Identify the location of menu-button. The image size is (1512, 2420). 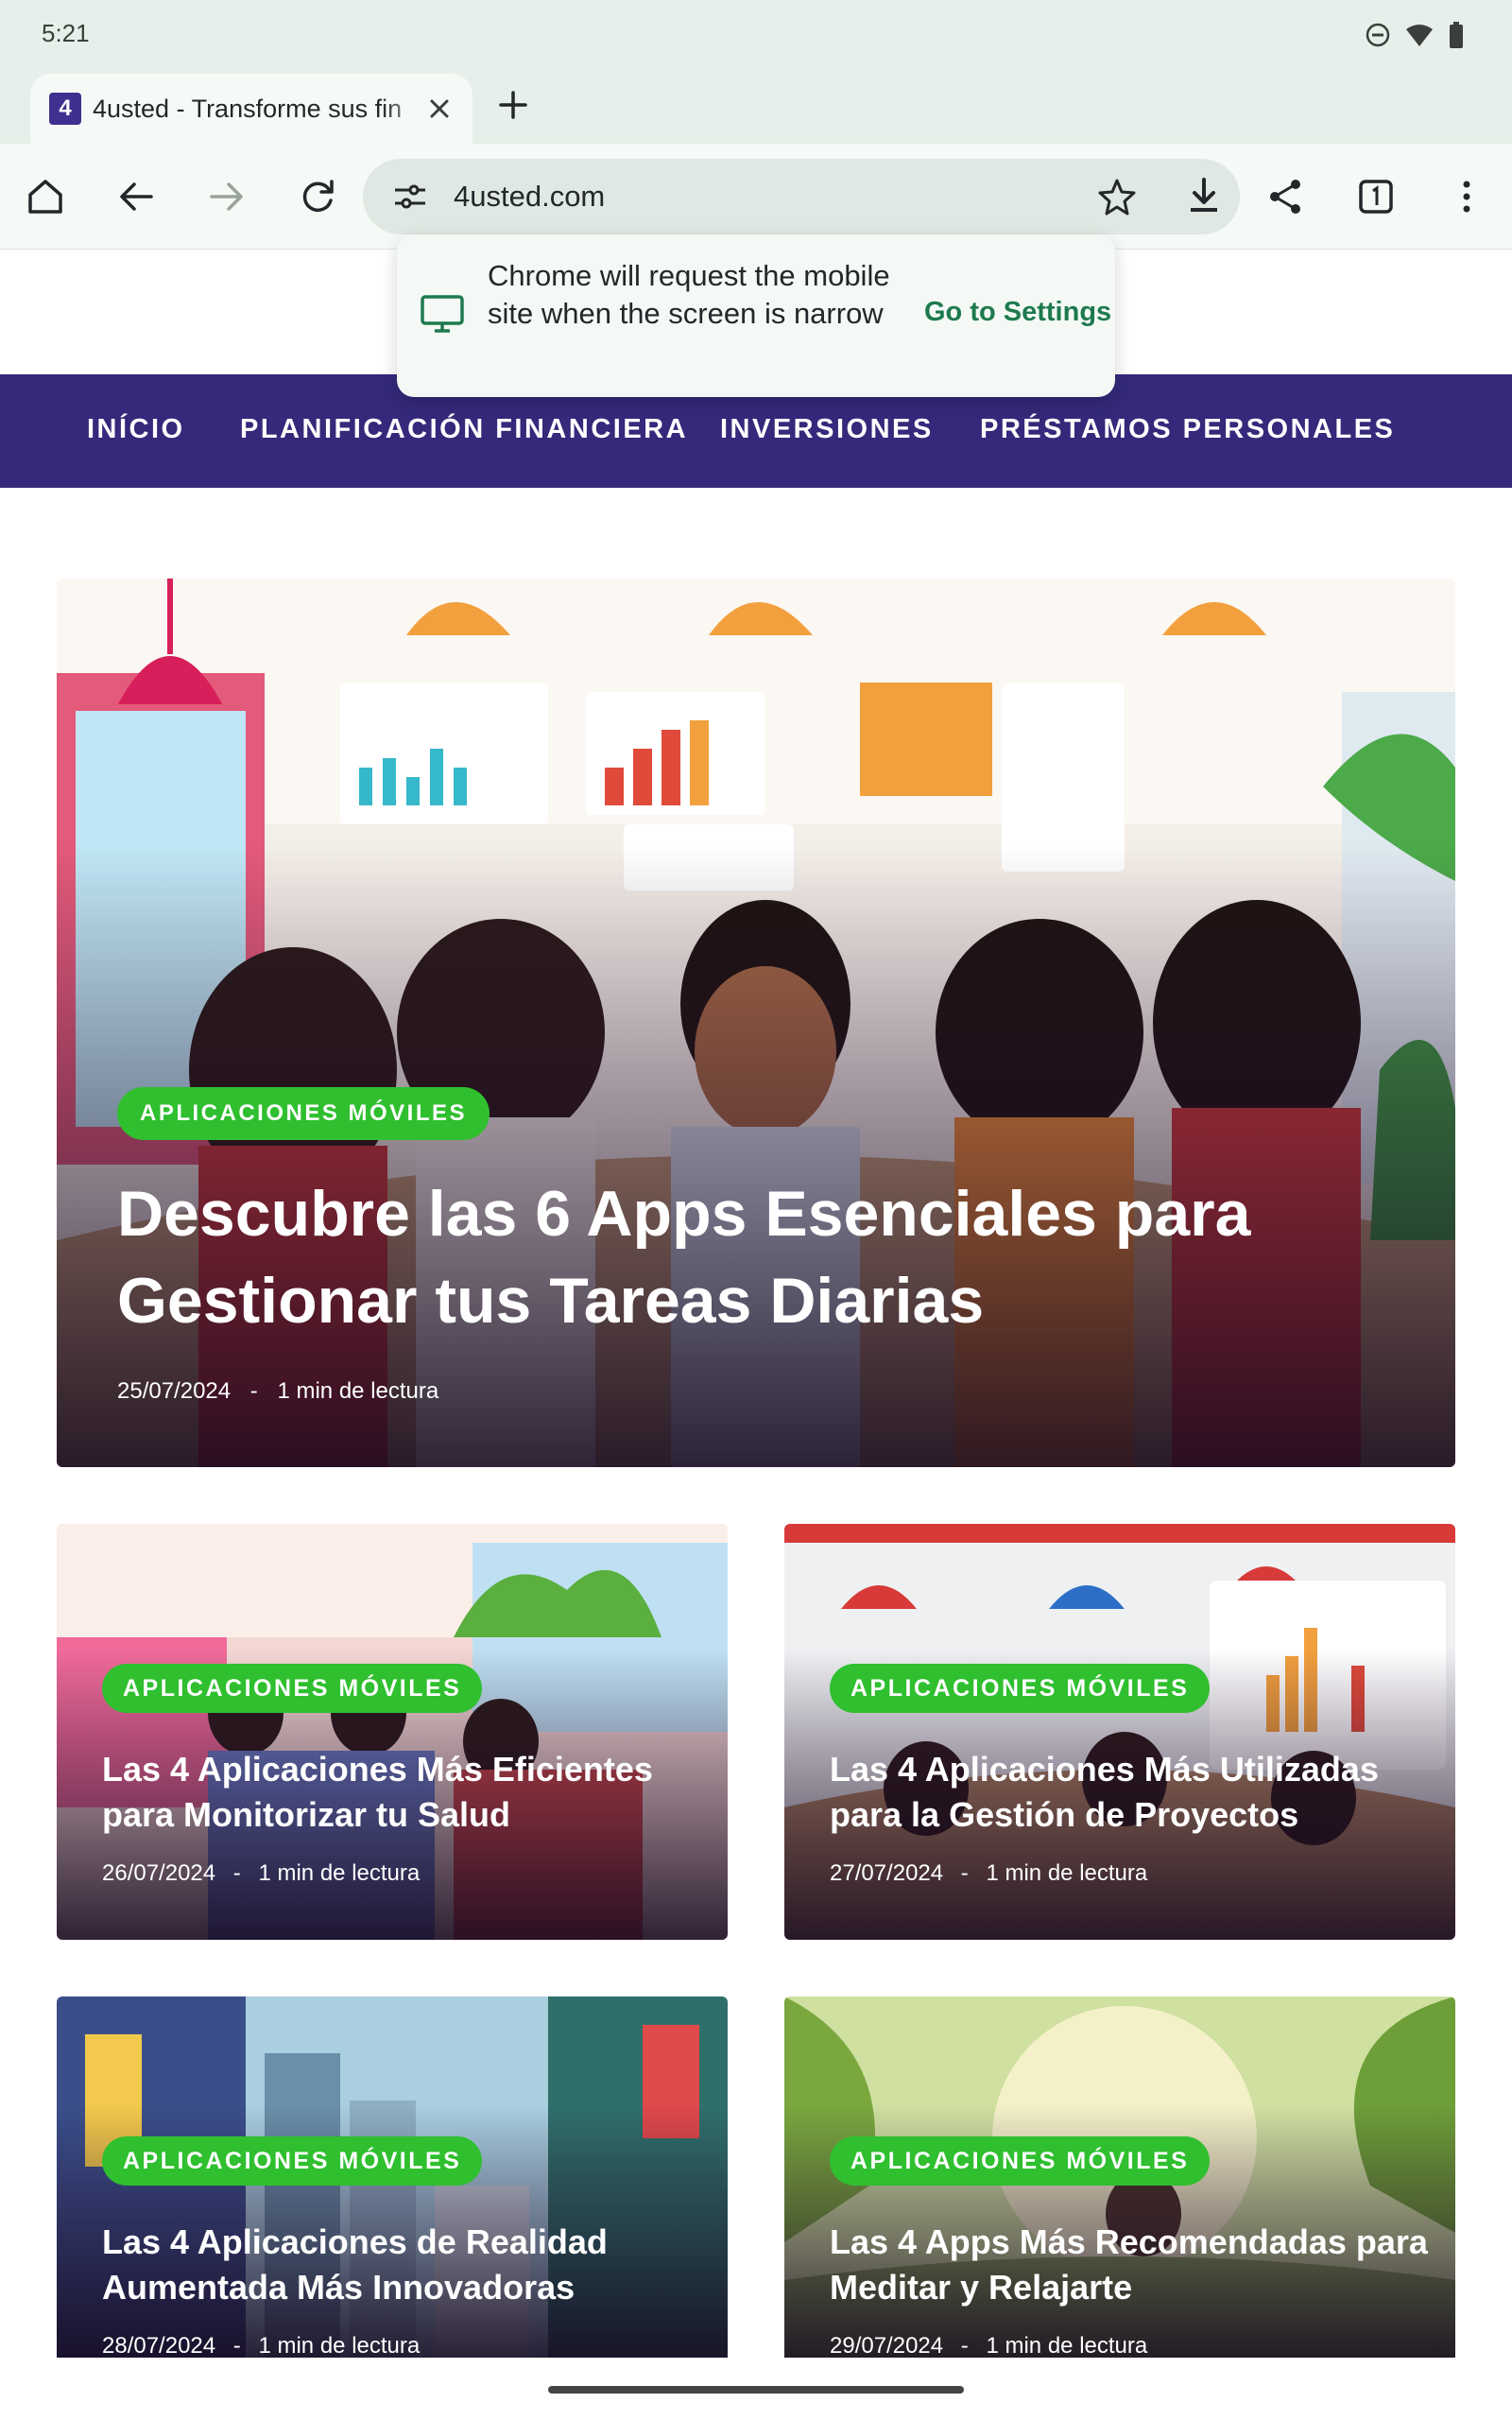
(1466, 196).